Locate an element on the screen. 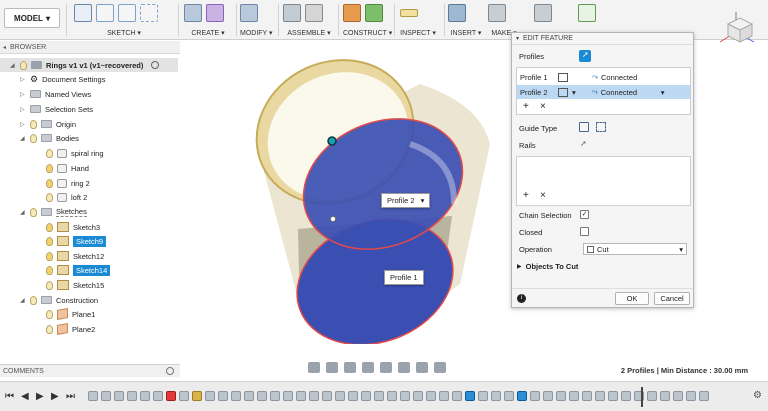 This screenshot has width=768, height=411. grid-icon is located at coordinates (422, 367).